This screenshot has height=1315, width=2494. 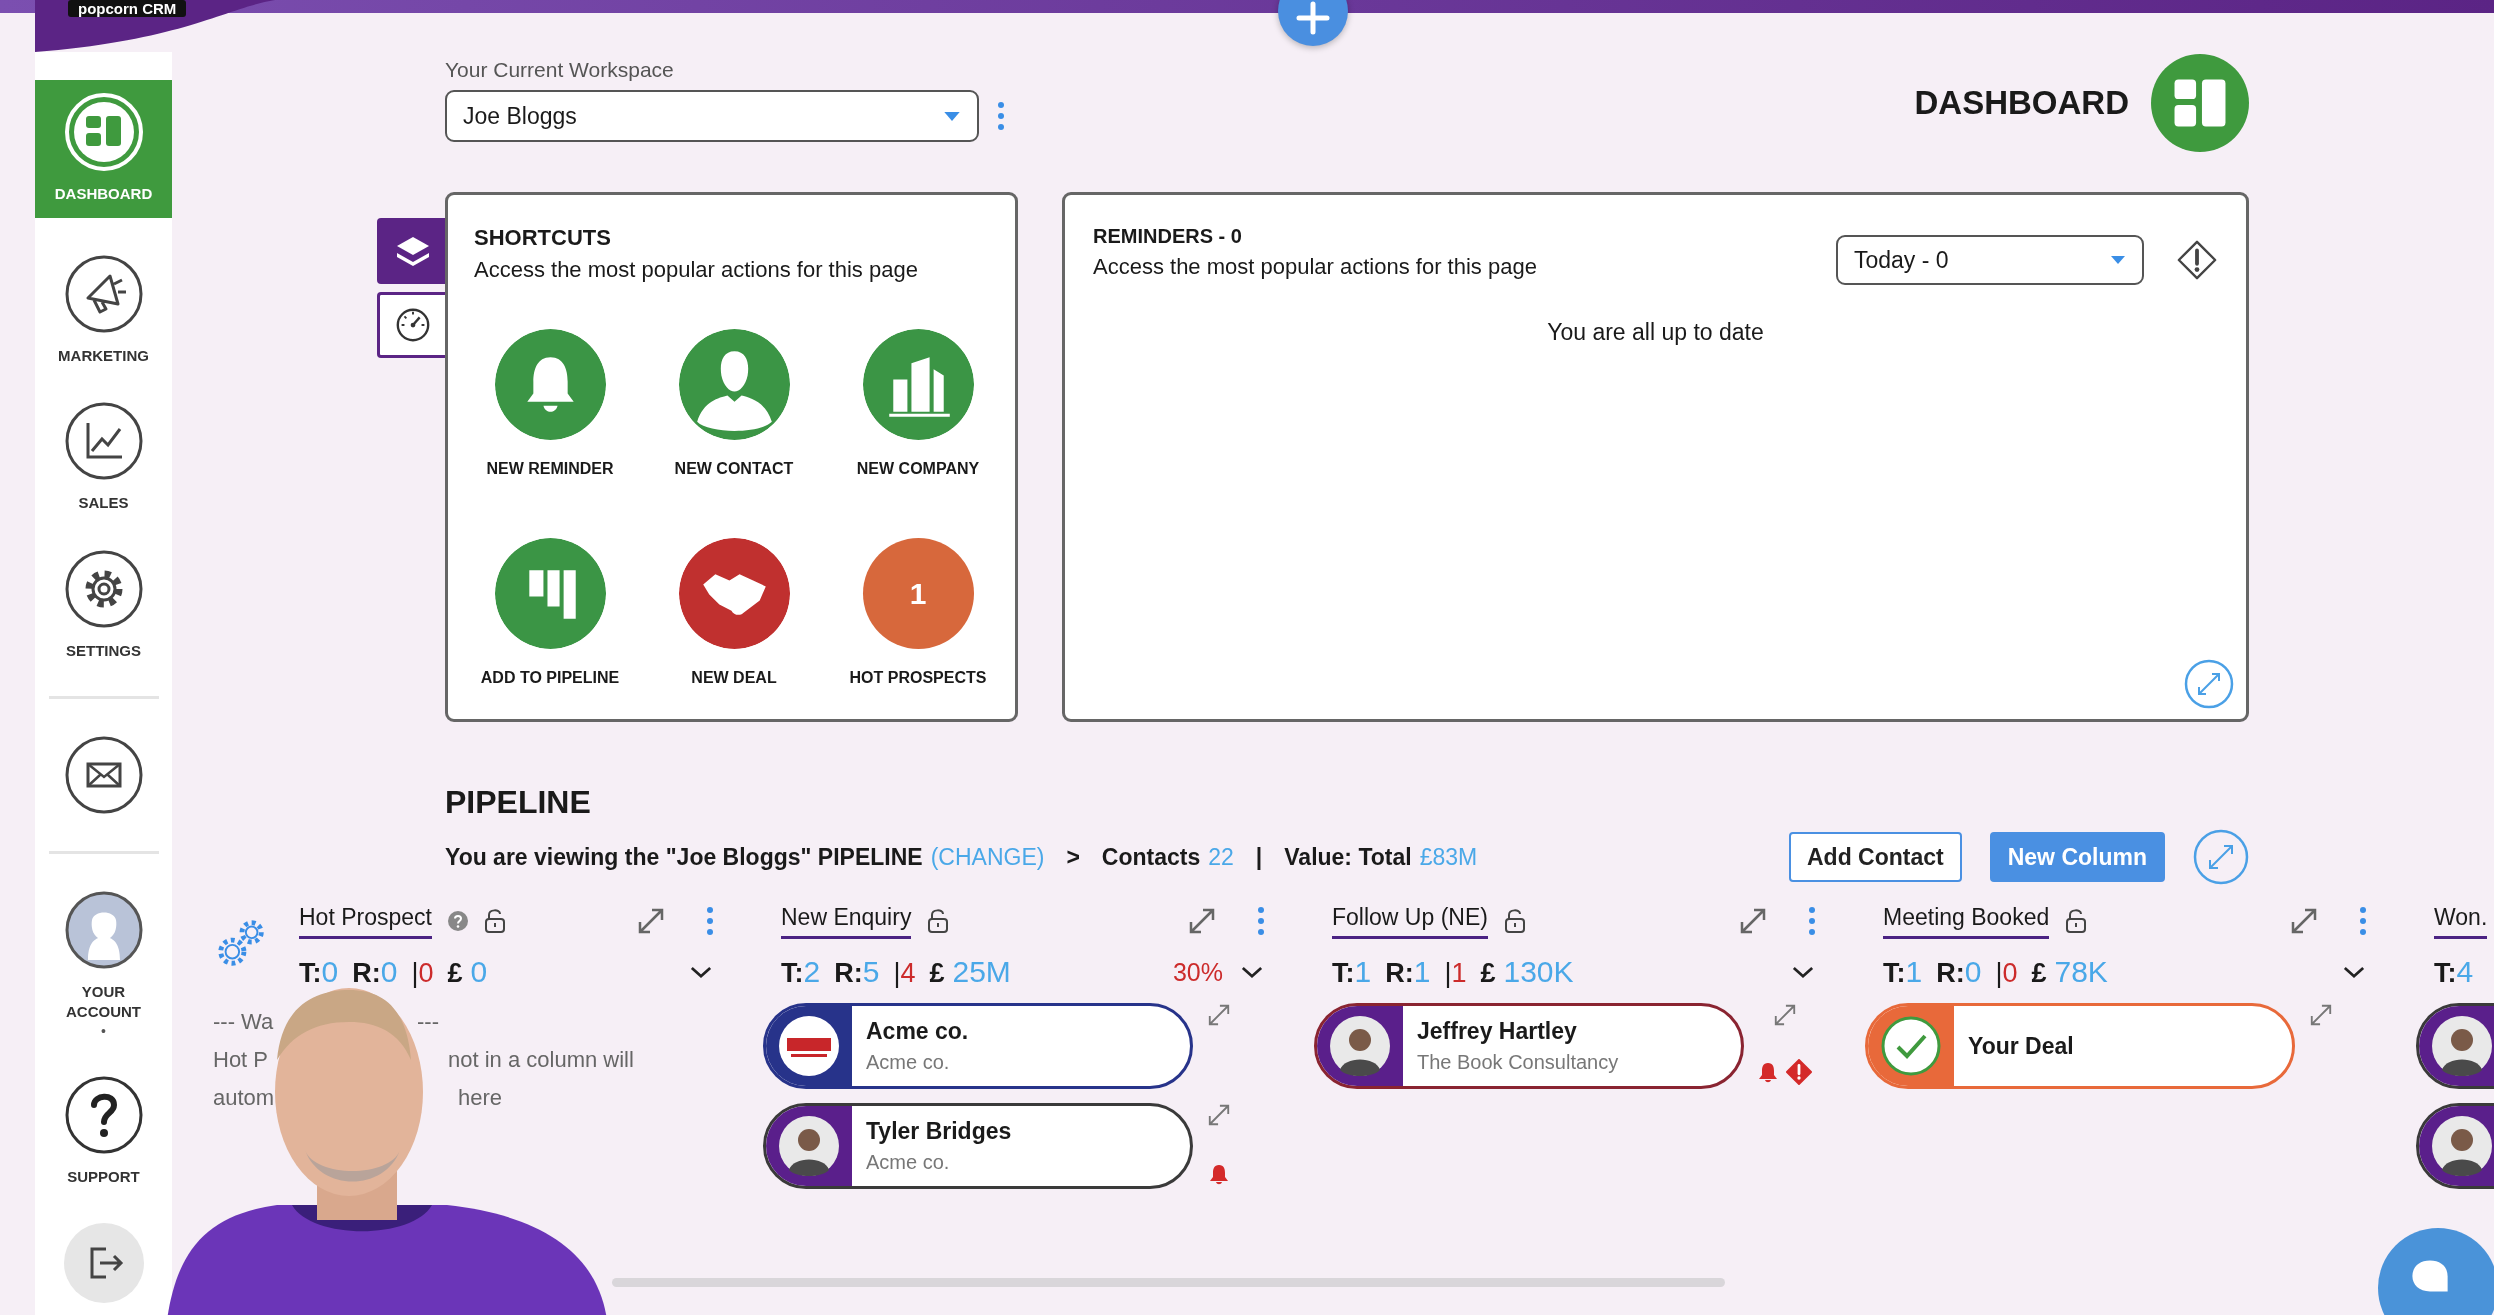 What do you see at coordinates (1410, 921) in the screenshot?
I see `column-title: Follow Up (NE)` at bounding box center [1410, 921].